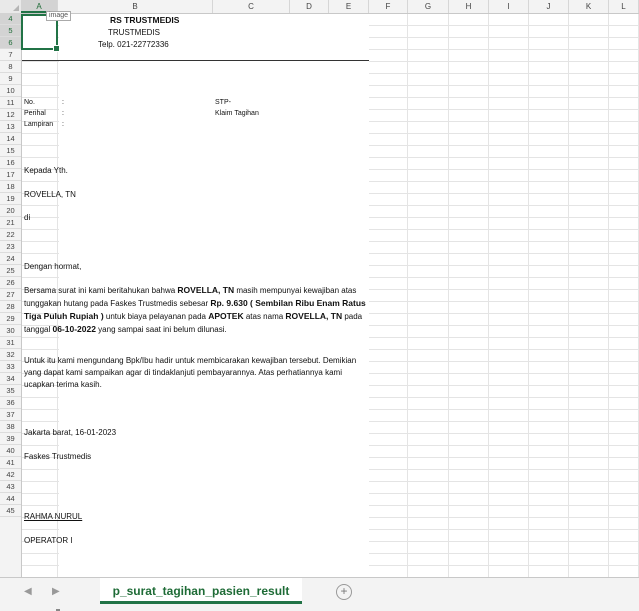 This screenshot has width=639, height=611. Describe the element at coordinates (624, 6) in the screenshot. I see `column-header-L: L` at that location.